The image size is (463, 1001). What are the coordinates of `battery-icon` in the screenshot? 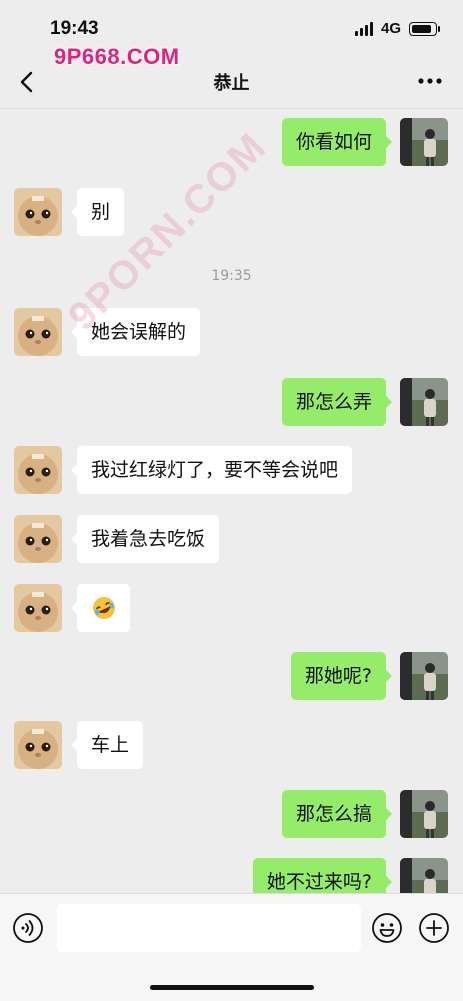 It's located at (424, 28).